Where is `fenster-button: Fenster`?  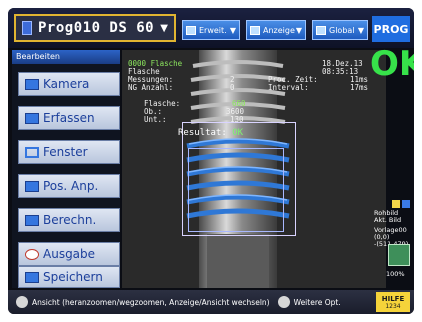 fenster-button: Fenster is located at coordinates (69, 152).